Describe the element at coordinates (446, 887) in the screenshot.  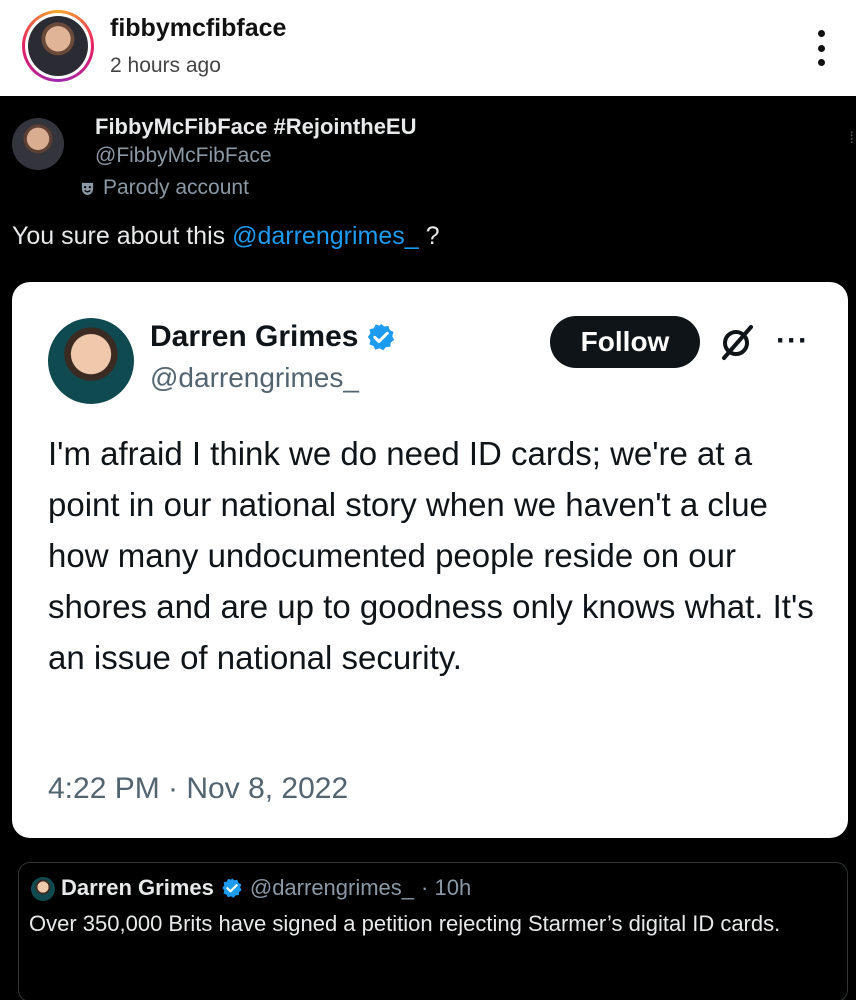
I see `quote-age: · 10h` at that location.